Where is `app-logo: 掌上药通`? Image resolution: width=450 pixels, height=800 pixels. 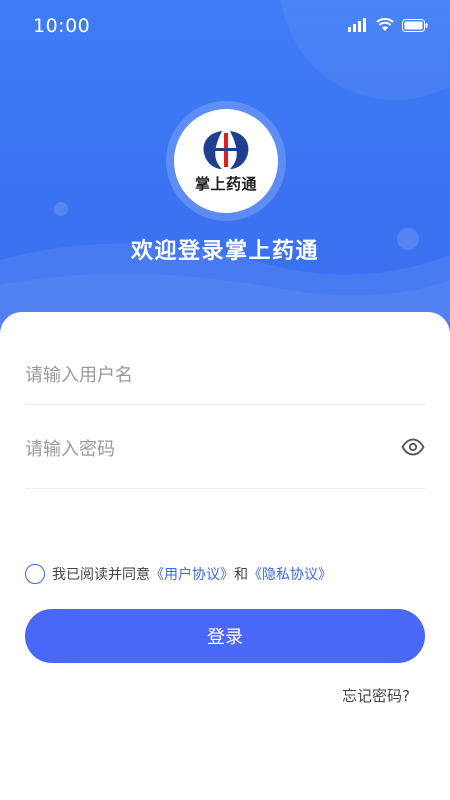 app-logo: 掌上药通 is located at coordinates (226, 161).